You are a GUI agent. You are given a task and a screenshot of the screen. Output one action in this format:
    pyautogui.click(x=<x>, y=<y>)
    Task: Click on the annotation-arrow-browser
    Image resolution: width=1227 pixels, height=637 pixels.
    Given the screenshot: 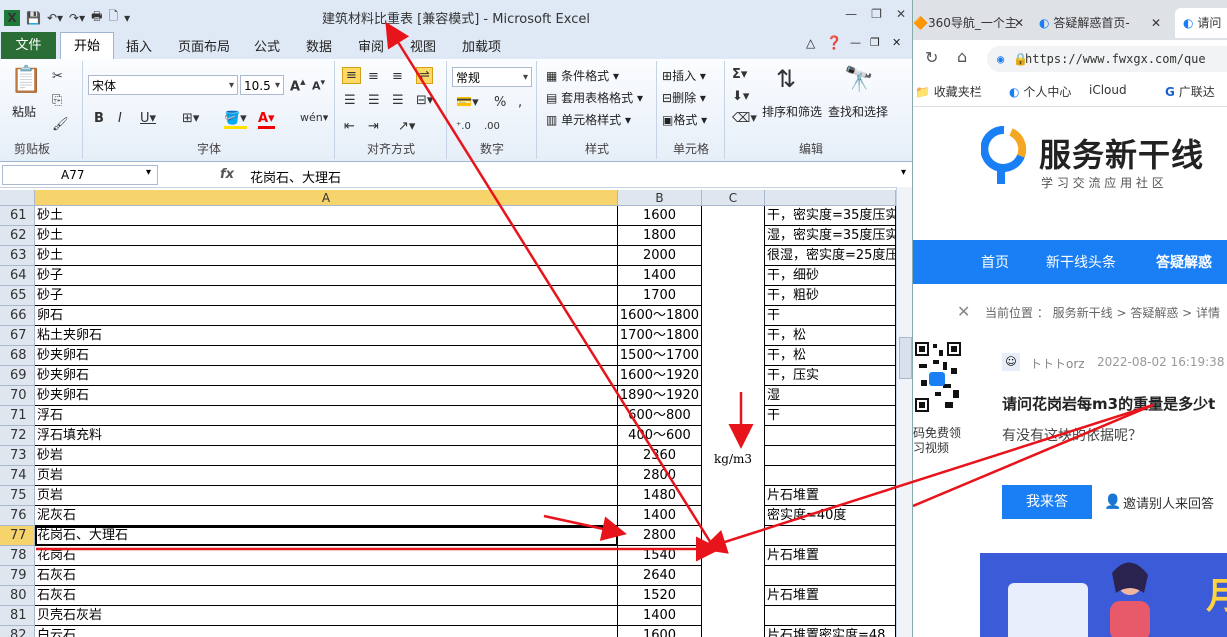 What is the action you would take?
    pyautogui.click(x=1033, y=455)
    